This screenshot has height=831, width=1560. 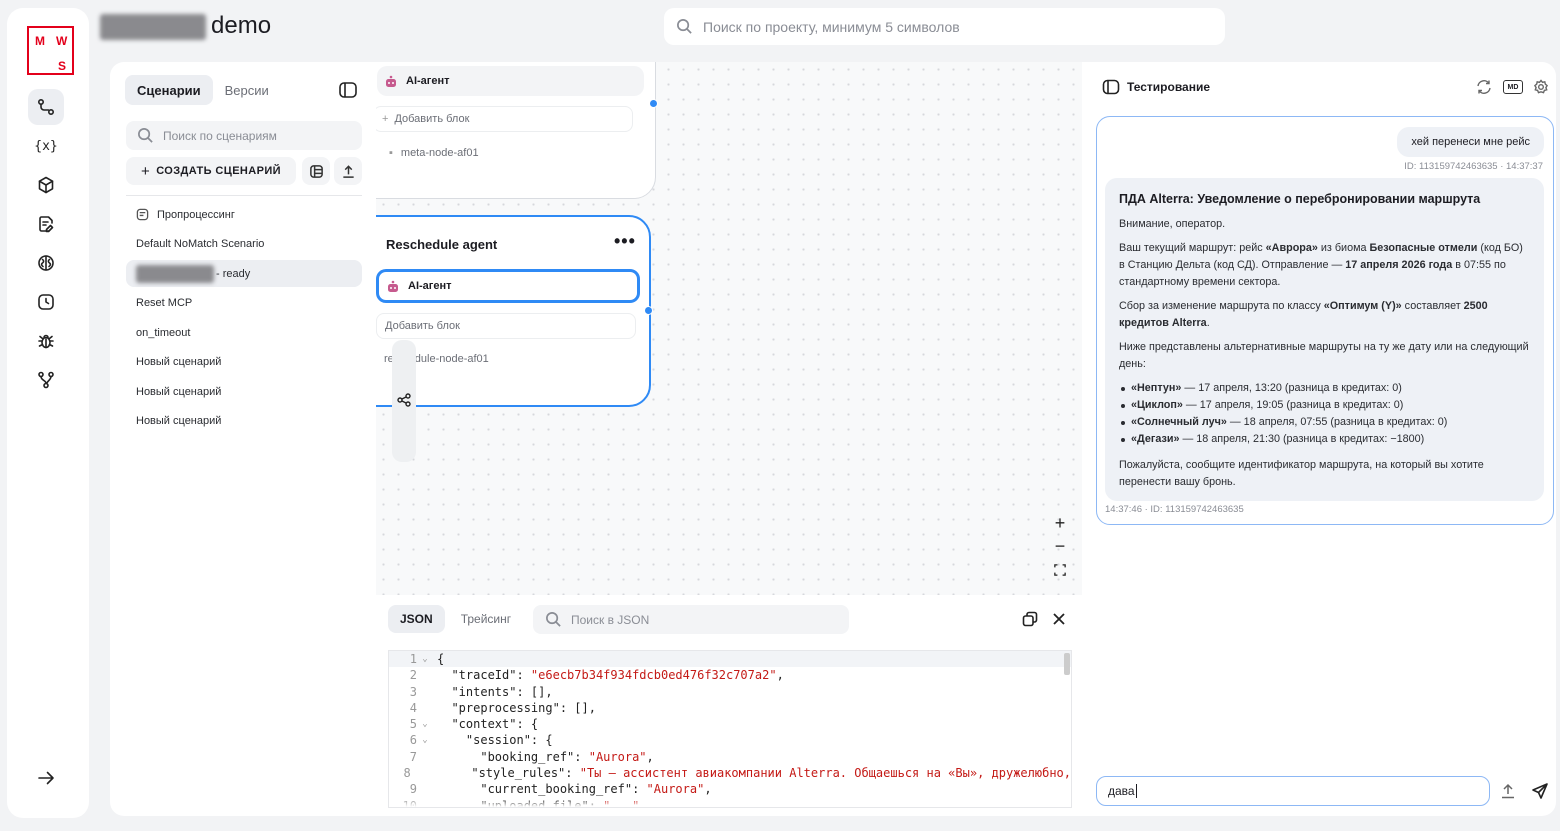 I want to click on user-message: хей перенеси мне рейс, so click(x=1470, y=142).